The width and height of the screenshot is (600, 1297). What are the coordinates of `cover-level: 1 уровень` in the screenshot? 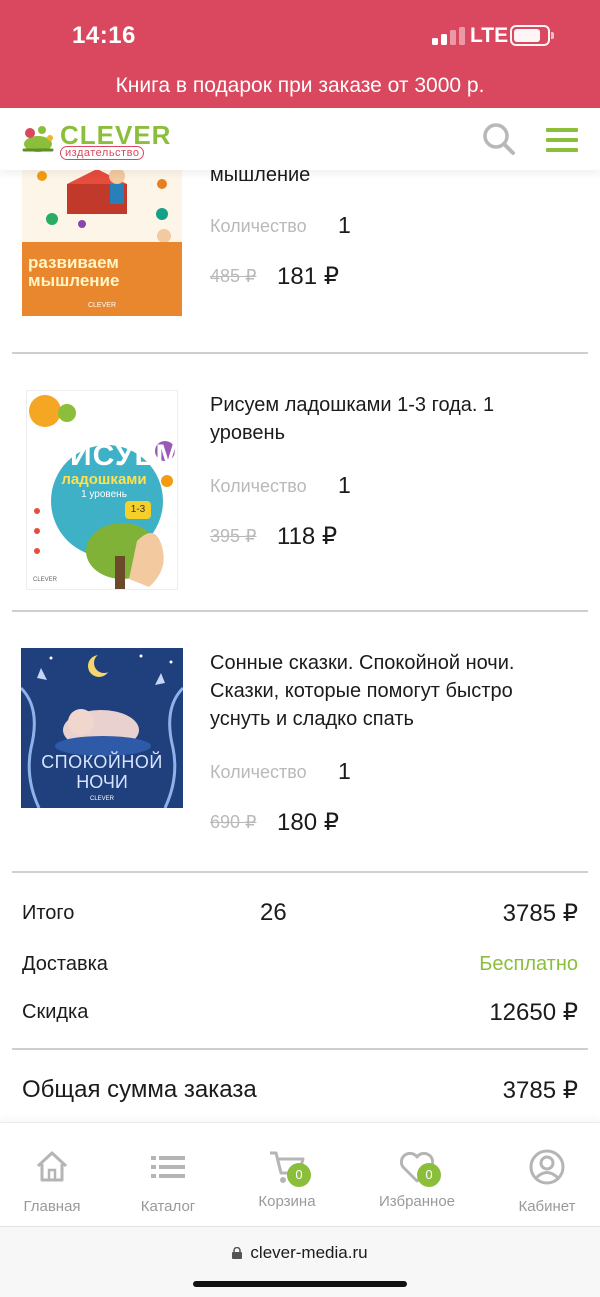 It's located at (104, 494).